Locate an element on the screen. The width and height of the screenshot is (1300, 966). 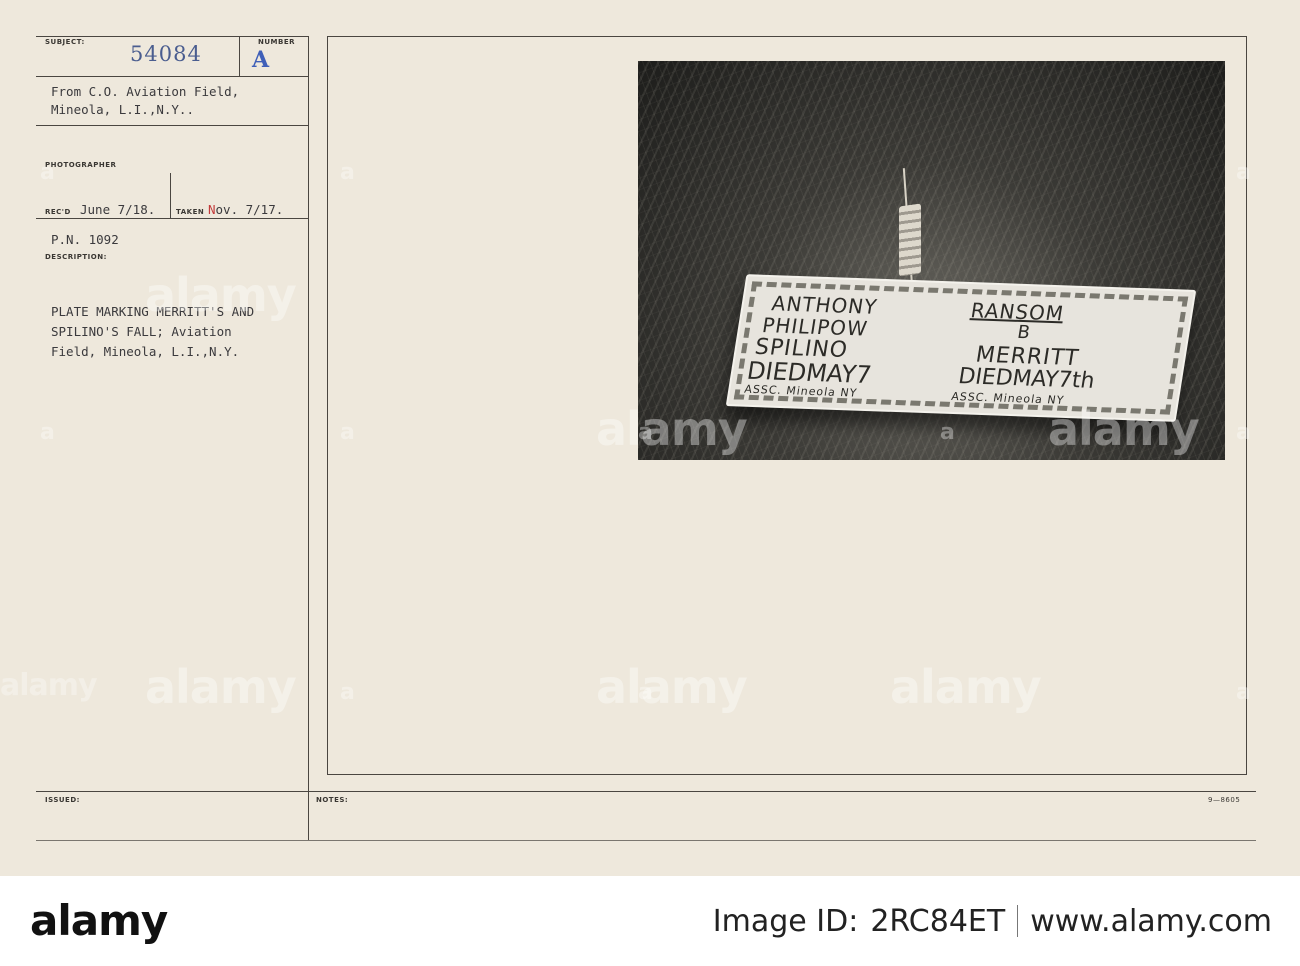
number-value: A is located at coordinates (261, 60).